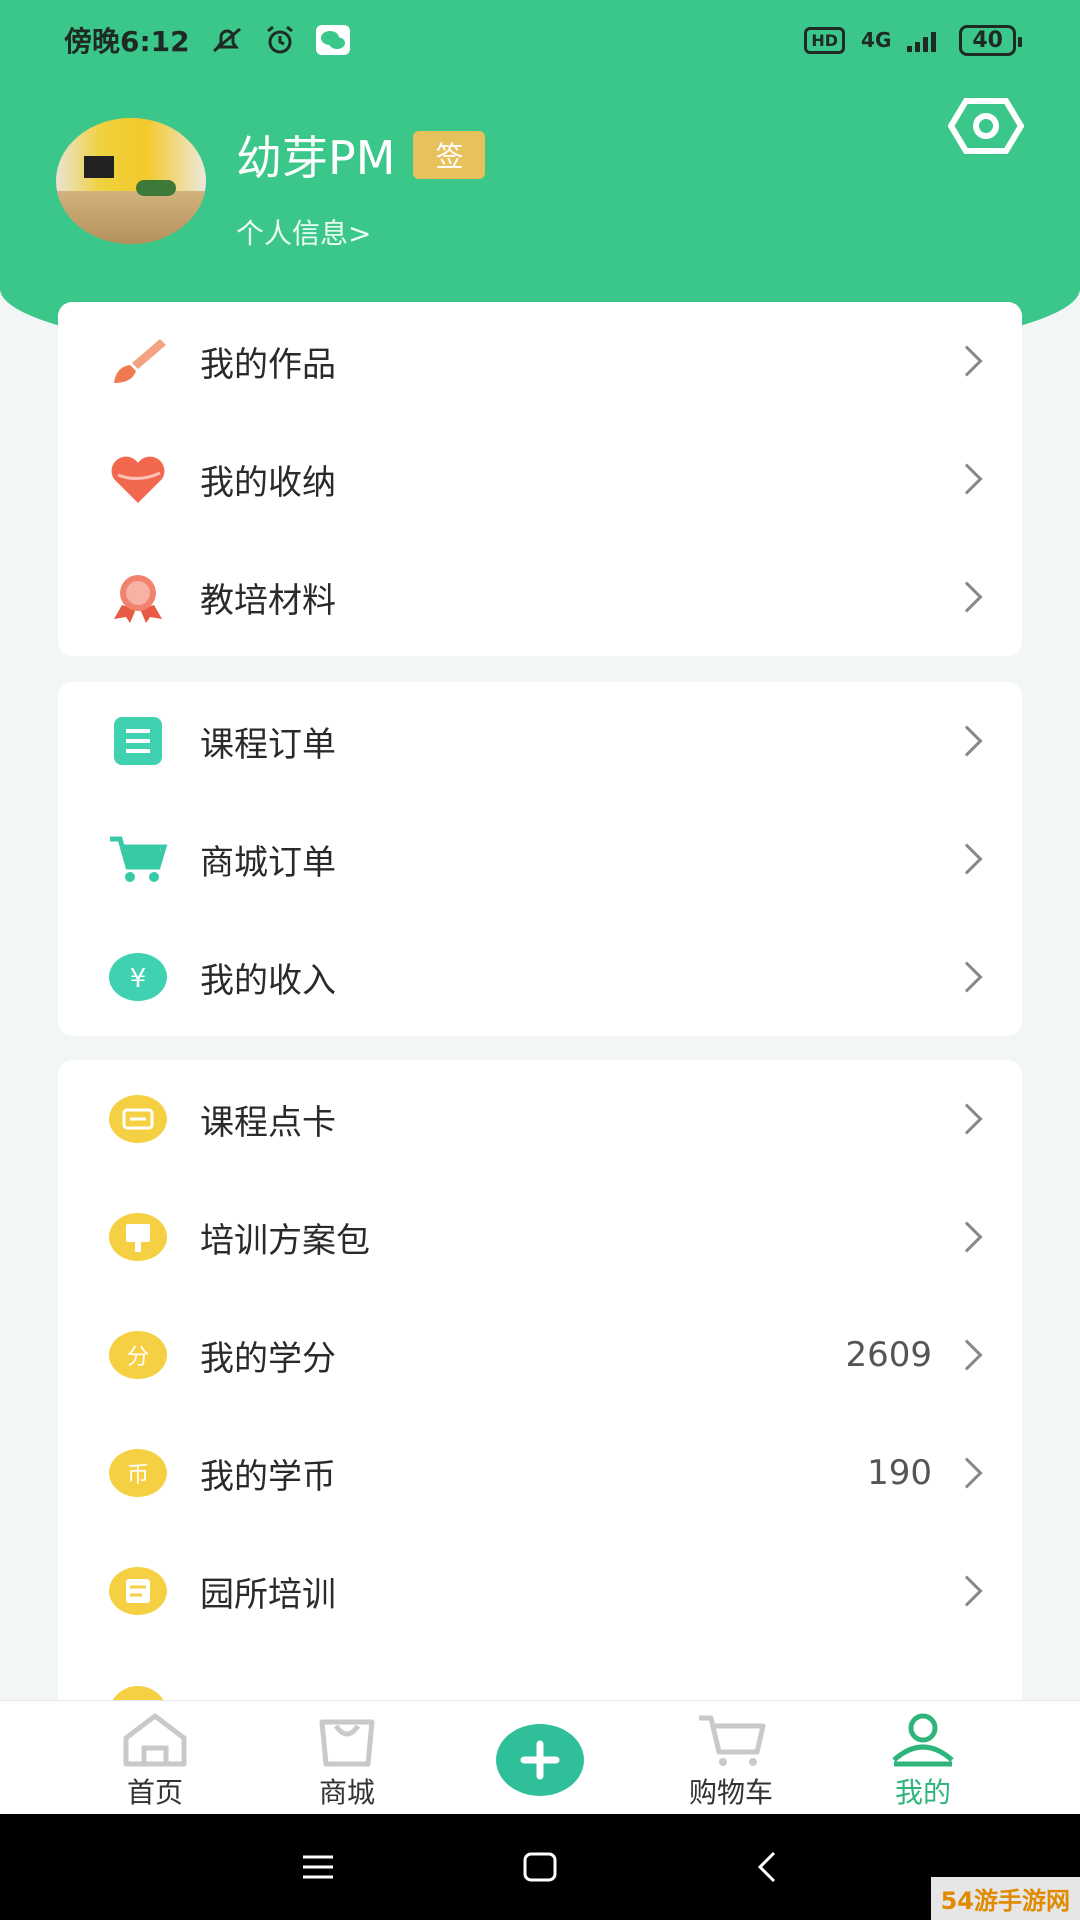  Describe the element at coordinates (138, 597) in the screenshot. I see `award-icon` at that location.